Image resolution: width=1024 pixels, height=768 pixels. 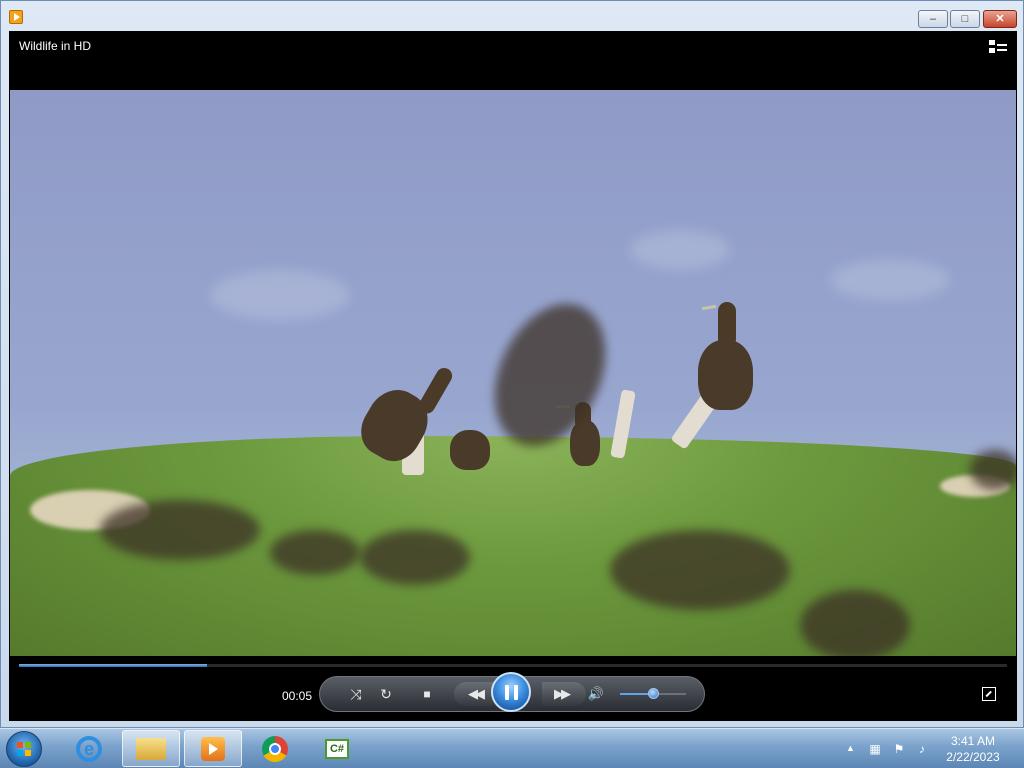 What do you see at coordinates (998, 47) in the screenshot?
I see `switch-to-library-icon` at bounding box center [998, 47].